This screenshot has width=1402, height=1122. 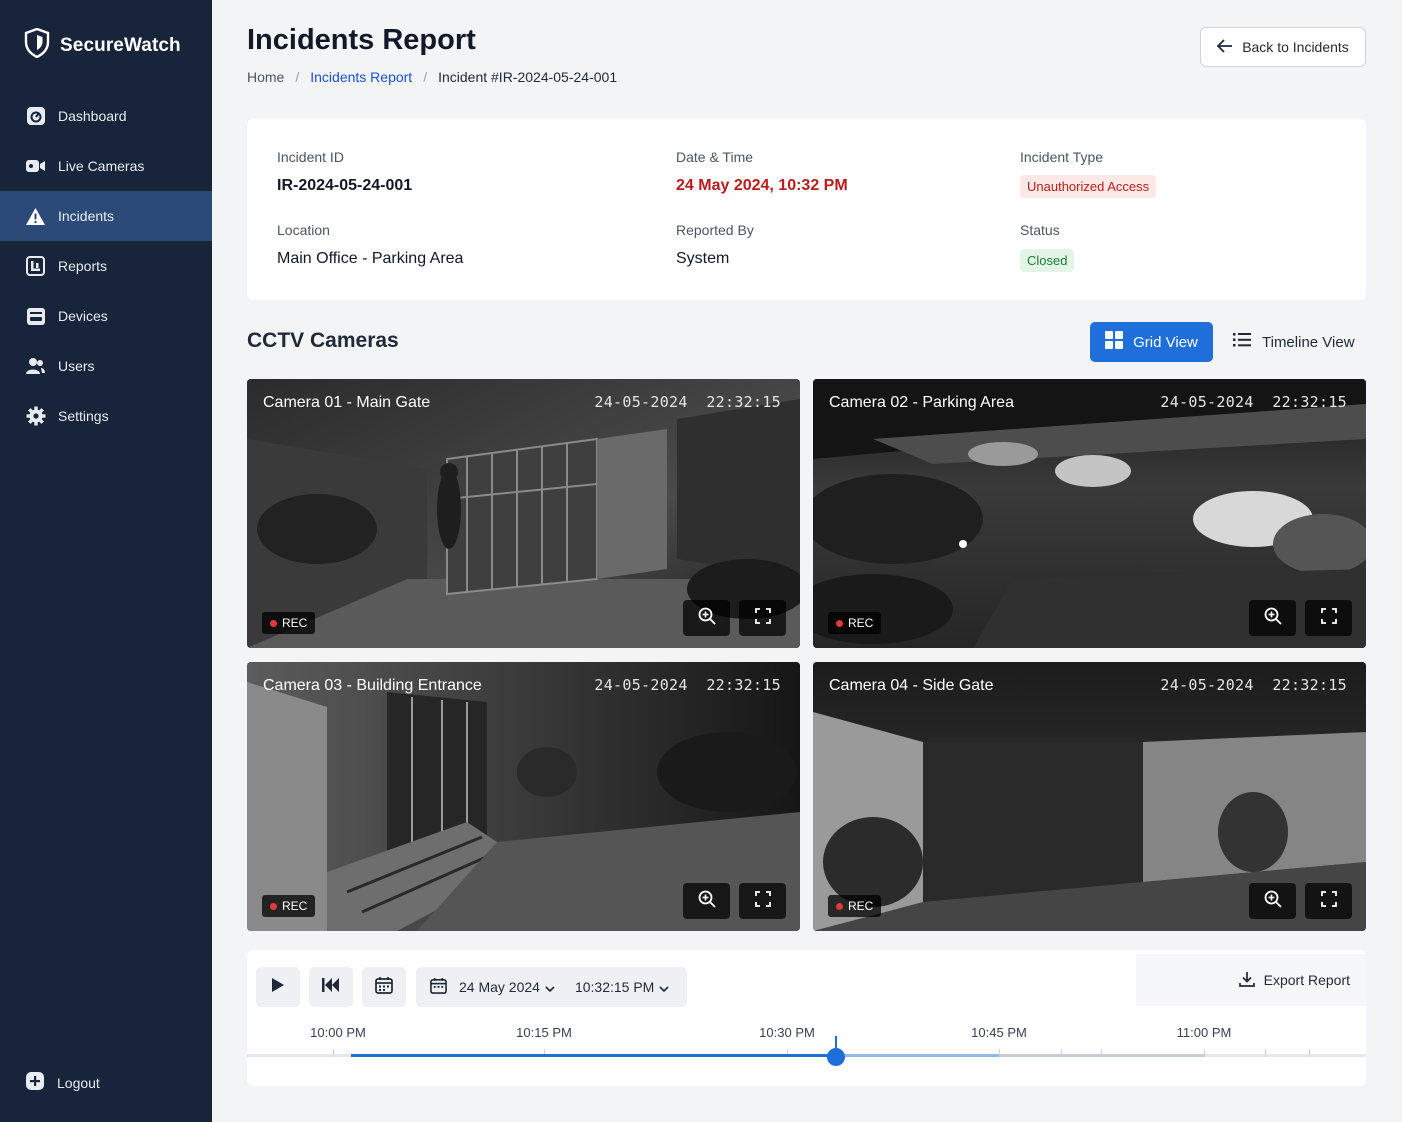 I want to click on sidebar-item-reports: Reports, so click(x=106, y=266).